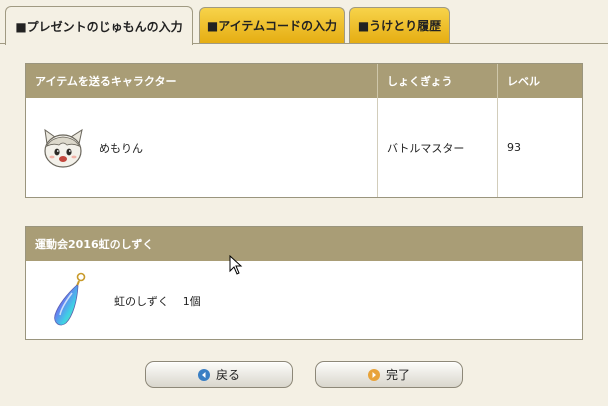 The height and width of the screenshot is (406, 608). I want to click on tab-receive-history-label: ■うけとり履歴, so click(399, 26).